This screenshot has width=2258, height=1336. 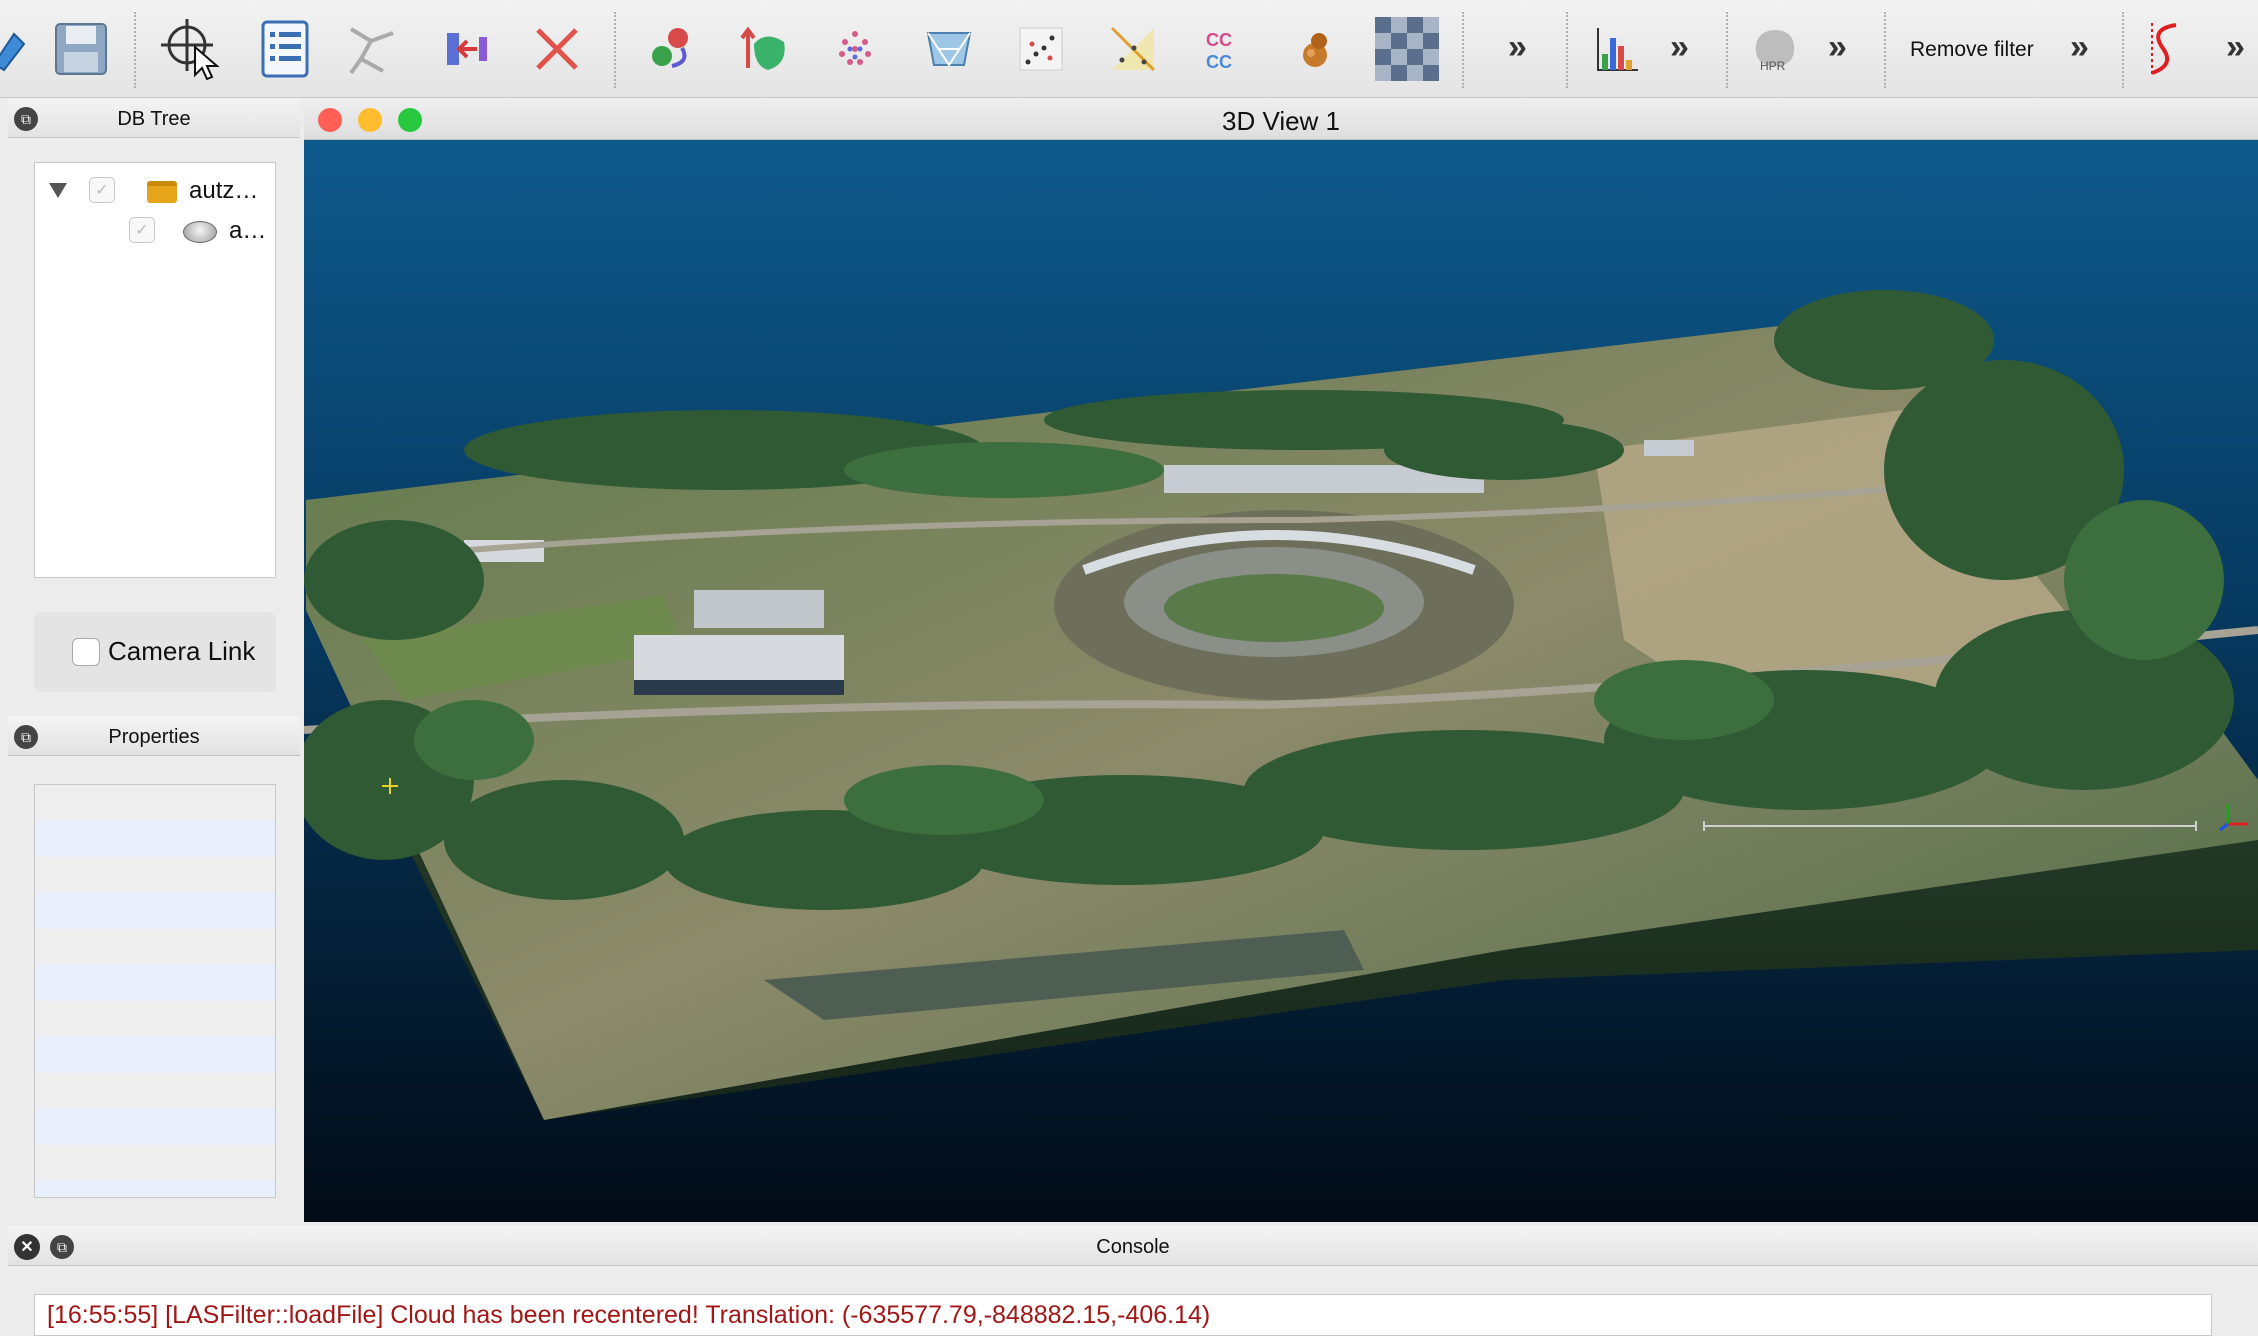 What do you see at coordinates (162, 192) in the screenshot?
I see `folder-icon` at bounding box center [162, 192].